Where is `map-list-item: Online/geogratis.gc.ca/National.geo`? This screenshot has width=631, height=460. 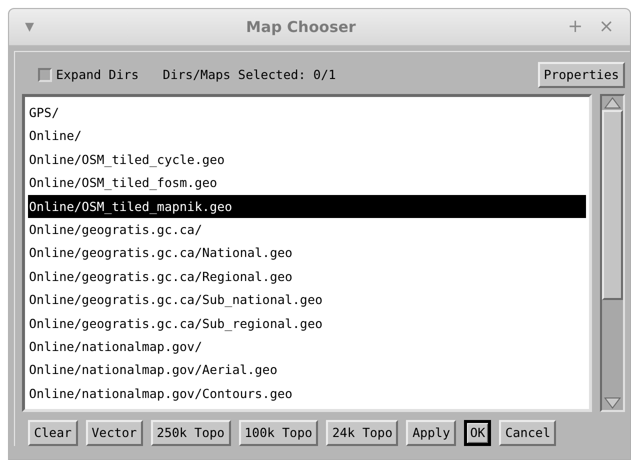
map-list-item: Online/geogratis.gc.ca/National.geo is located at coordinates (307, 253).